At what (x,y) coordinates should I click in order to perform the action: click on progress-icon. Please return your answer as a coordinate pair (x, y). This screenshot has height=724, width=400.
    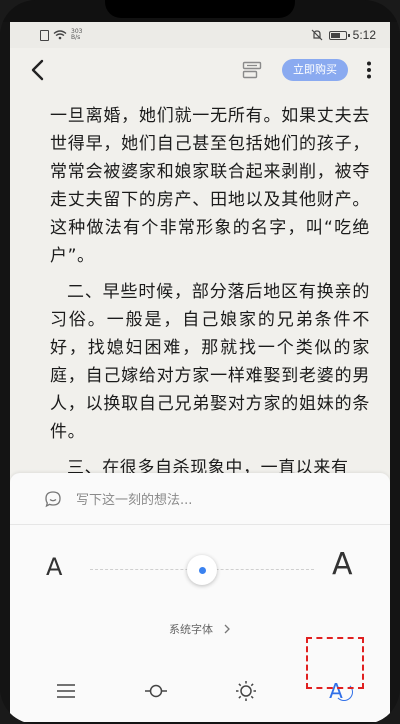
    Looking at the image, I should click on (156, 691).